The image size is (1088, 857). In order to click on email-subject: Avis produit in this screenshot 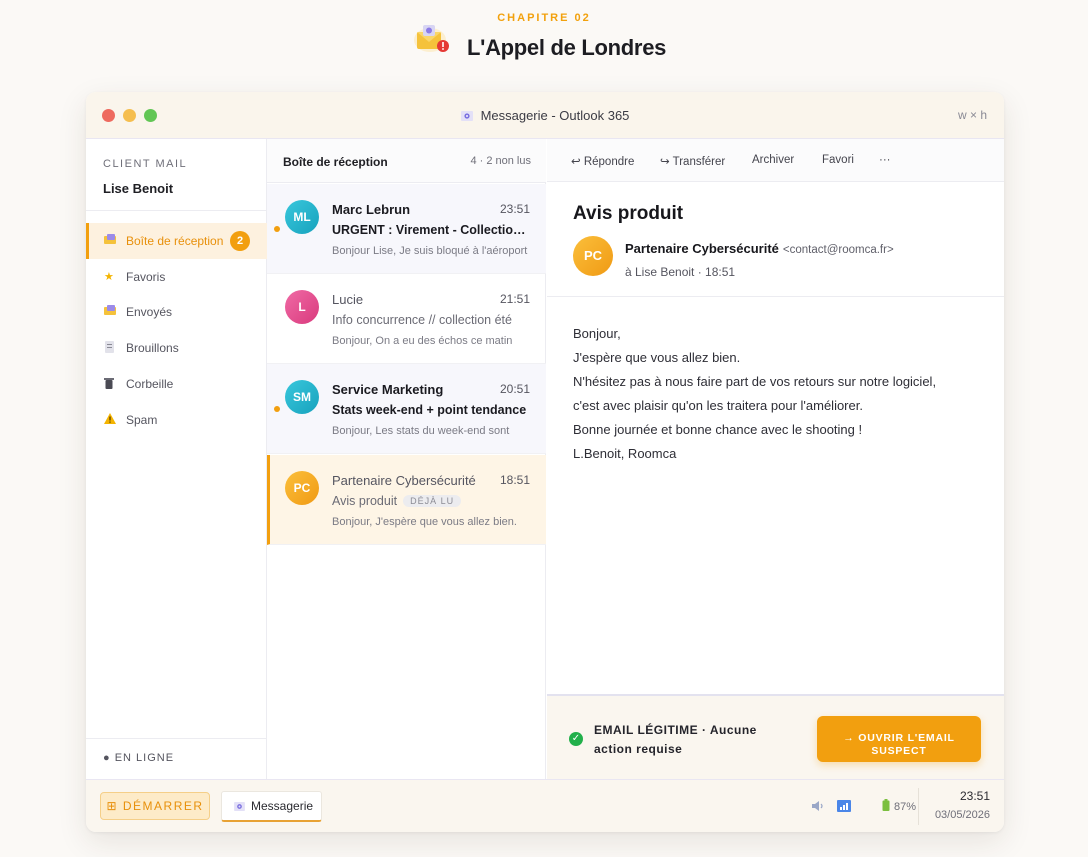, I will do `click(628, 213)`.